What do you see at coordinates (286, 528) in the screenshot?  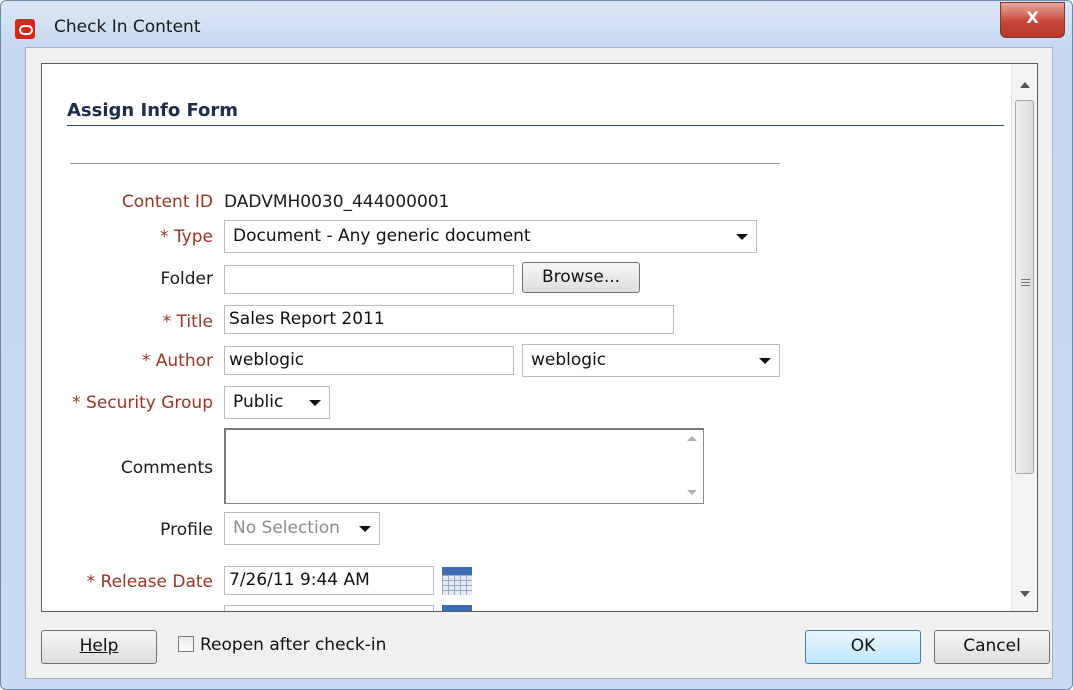 I see `profile-select-value: No Selection` at bounding box center [286, 528].